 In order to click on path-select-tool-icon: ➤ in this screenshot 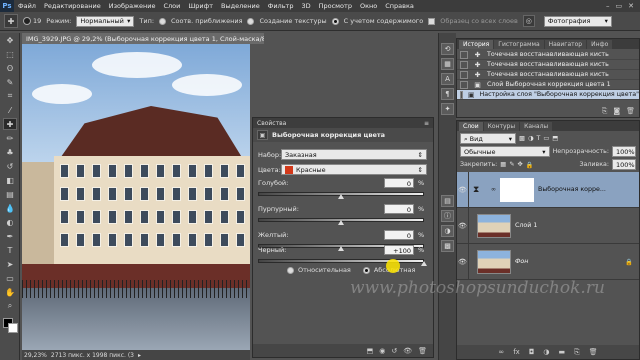, I will do `click(10, 264)`.